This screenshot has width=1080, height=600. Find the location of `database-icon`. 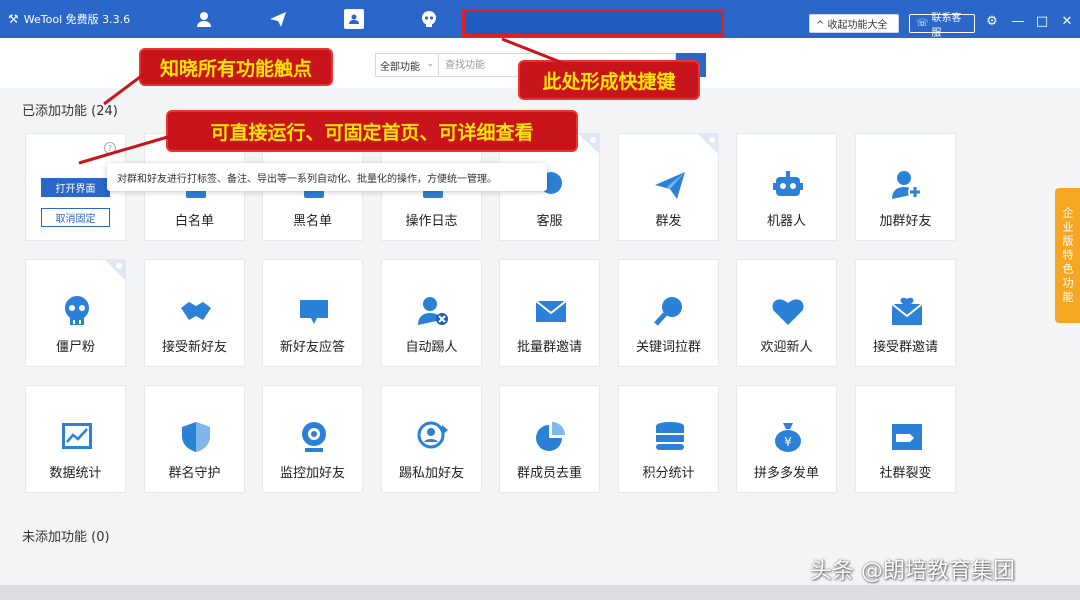

database-icon is located at coordinates (670, 437).